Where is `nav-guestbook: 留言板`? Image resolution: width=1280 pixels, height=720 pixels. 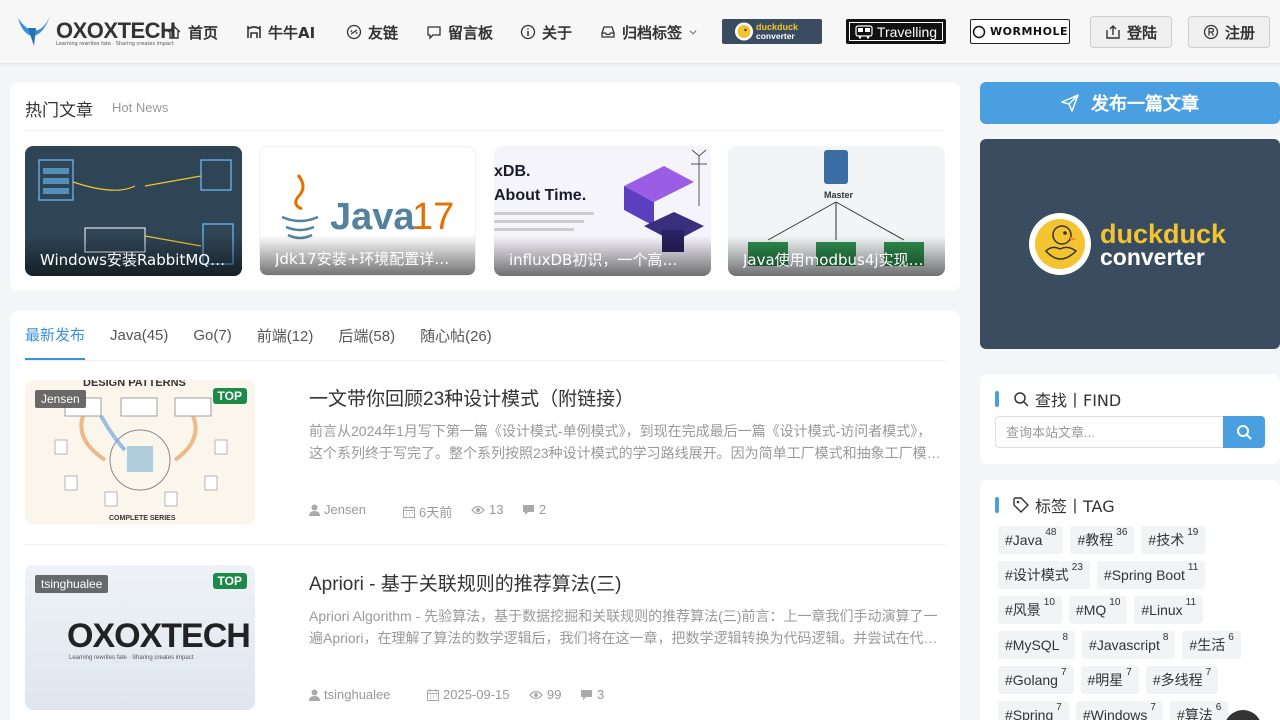
nav-guestbook: 留言板 is located at coordinates (459, 32).